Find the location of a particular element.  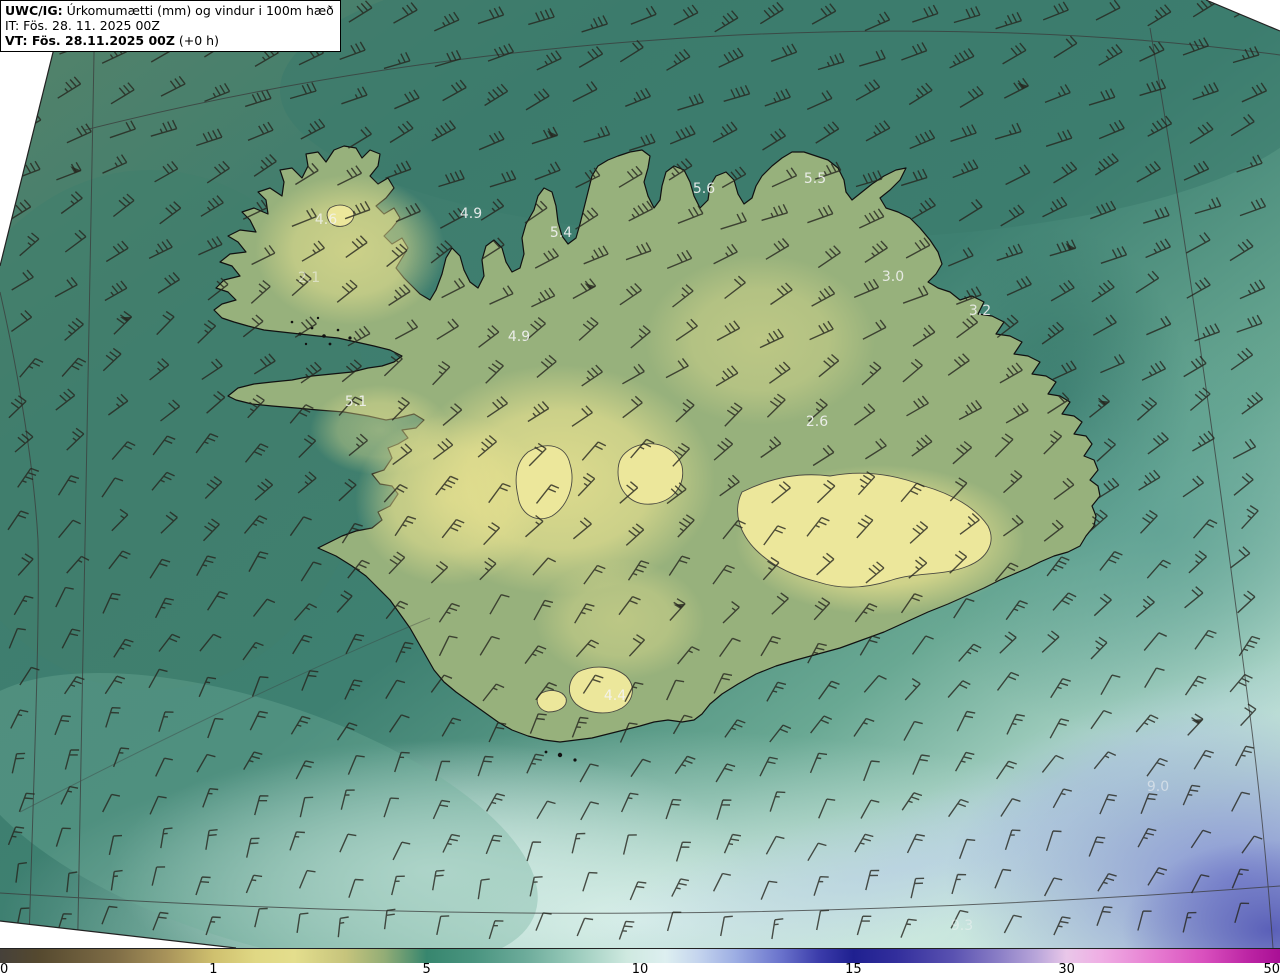

legend-init-time: IT: Fös. 28. 11. 2025 00Z is located at coordinates (82, 25).